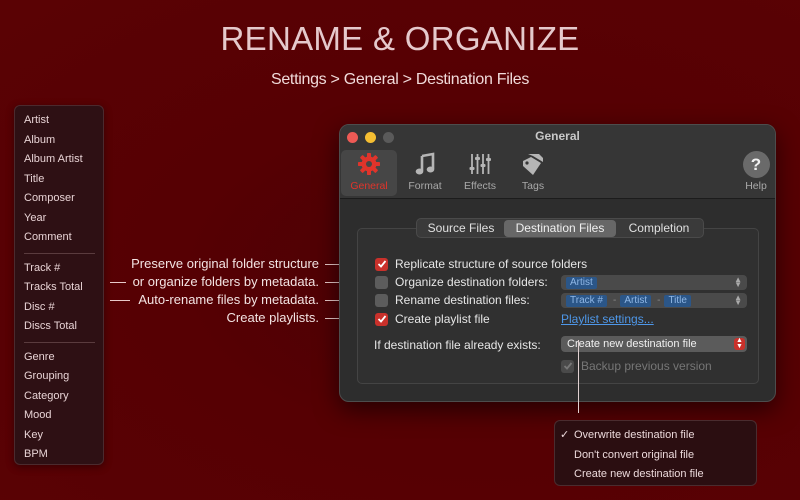 This screenshot has width=800, height=500. What do you see at coordinates (567, 366) in the screenshot?
I see `backup-checkbox` at bounding box center [567, 366].